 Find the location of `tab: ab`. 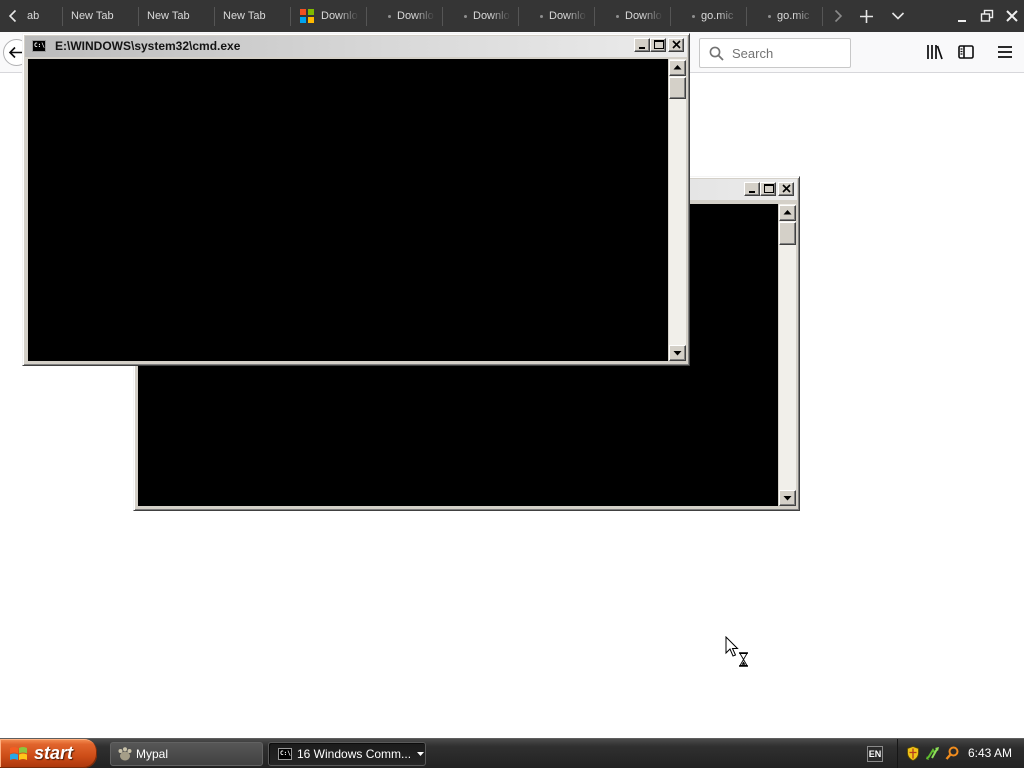

tab: ab is located at coordinates (44, 16).